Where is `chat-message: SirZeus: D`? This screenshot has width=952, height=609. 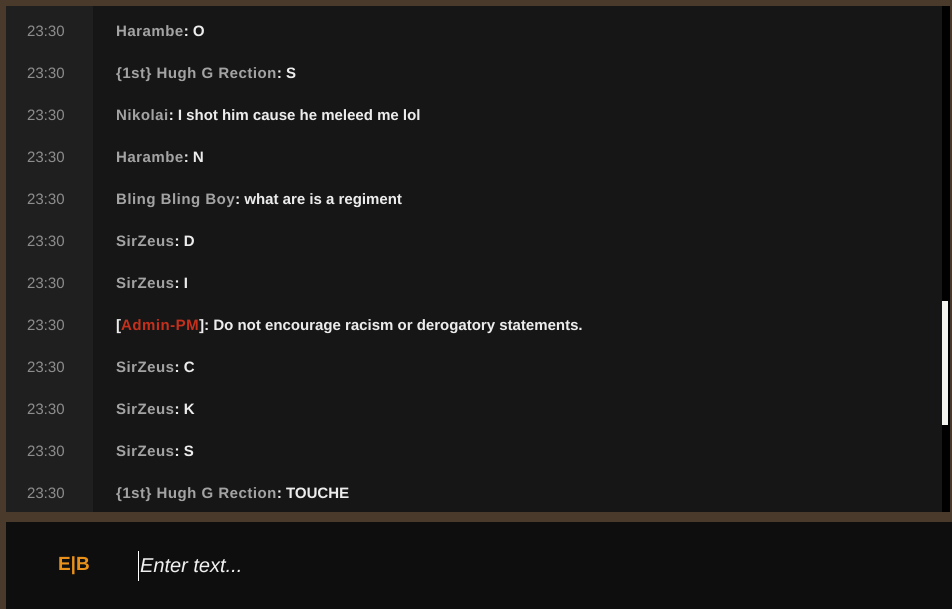
chat-message: SirZeus: D is located at coordinates (155, 241).